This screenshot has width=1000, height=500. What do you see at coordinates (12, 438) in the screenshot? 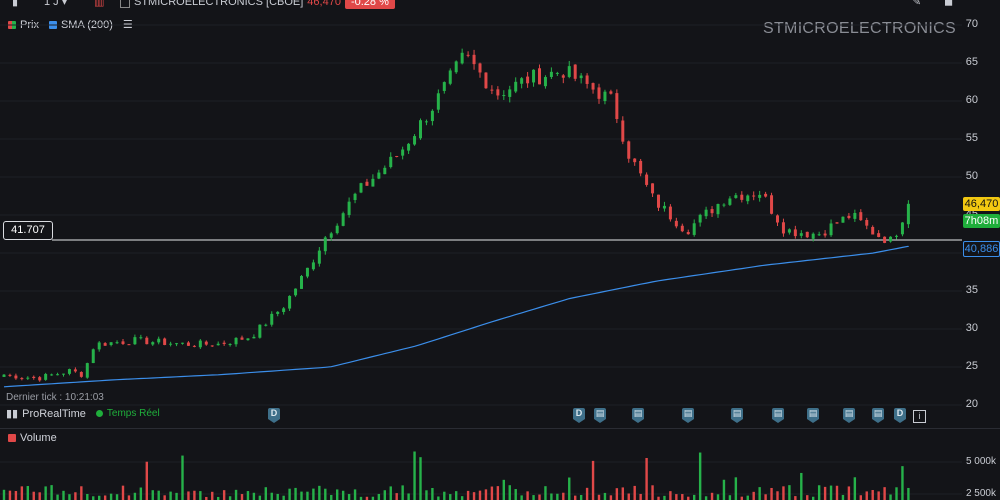
I see `volume-swatch-icon` at bounding box center [12, 438].